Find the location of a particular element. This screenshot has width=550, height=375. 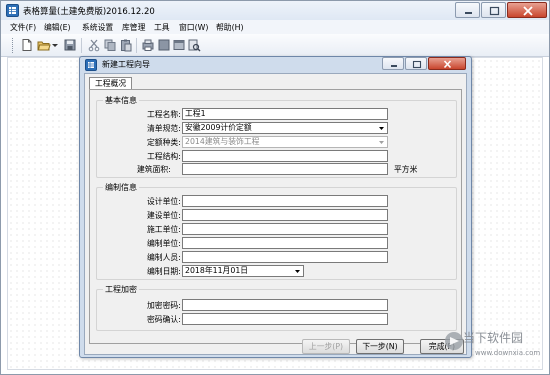

app-icon is located at coordinates (12, 10).